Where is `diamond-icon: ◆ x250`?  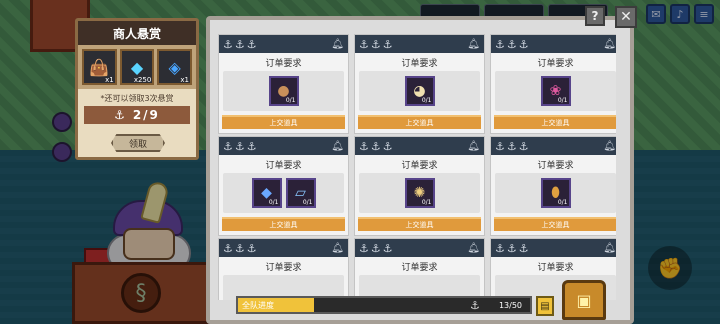 diamond-icon: ◆ x250 is located at coordinates (137, 67).